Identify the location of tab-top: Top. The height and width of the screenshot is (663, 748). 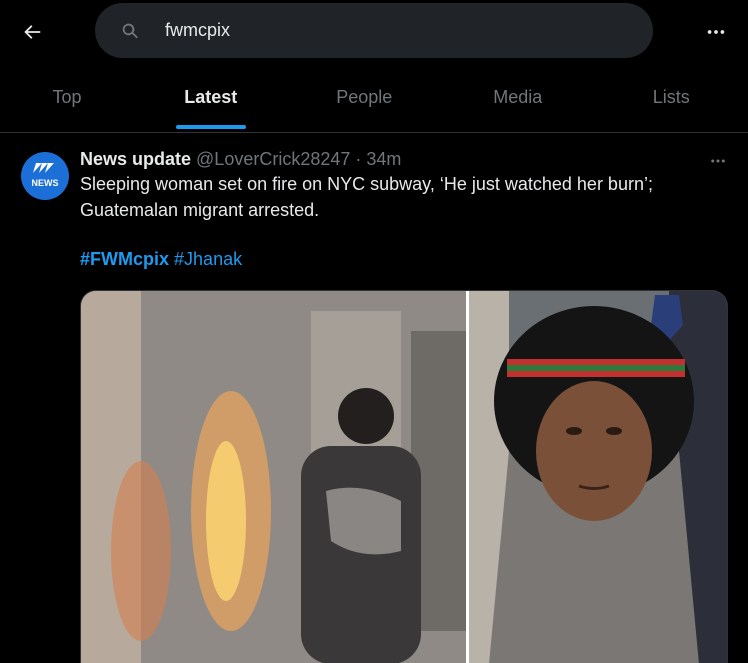
(67, 97).